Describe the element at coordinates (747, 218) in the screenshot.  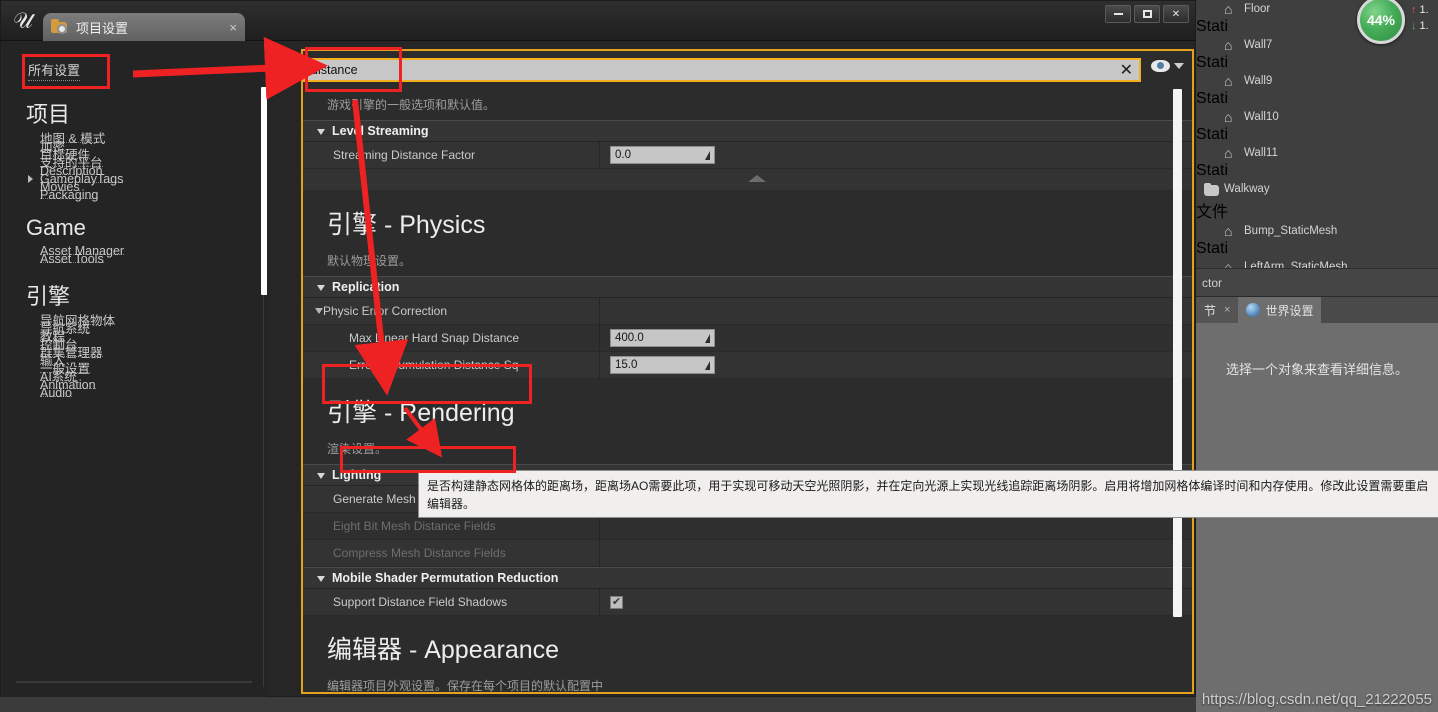
I see `category-title: 引擎 - Physics` at that location.